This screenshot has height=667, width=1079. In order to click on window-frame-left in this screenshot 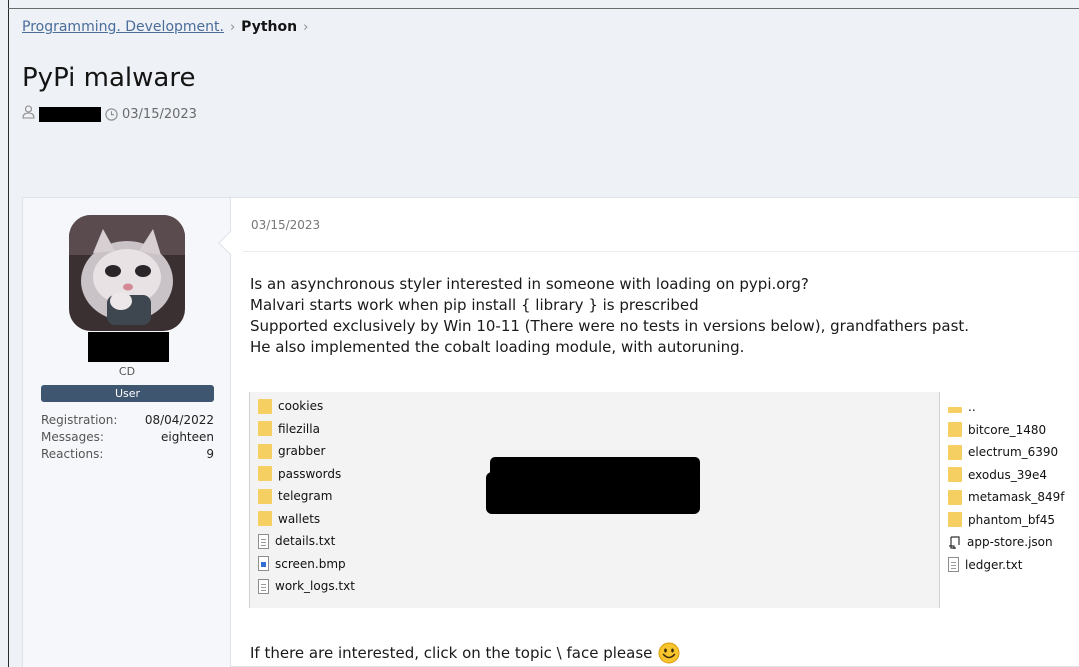, I will do `click(8, 333)`.